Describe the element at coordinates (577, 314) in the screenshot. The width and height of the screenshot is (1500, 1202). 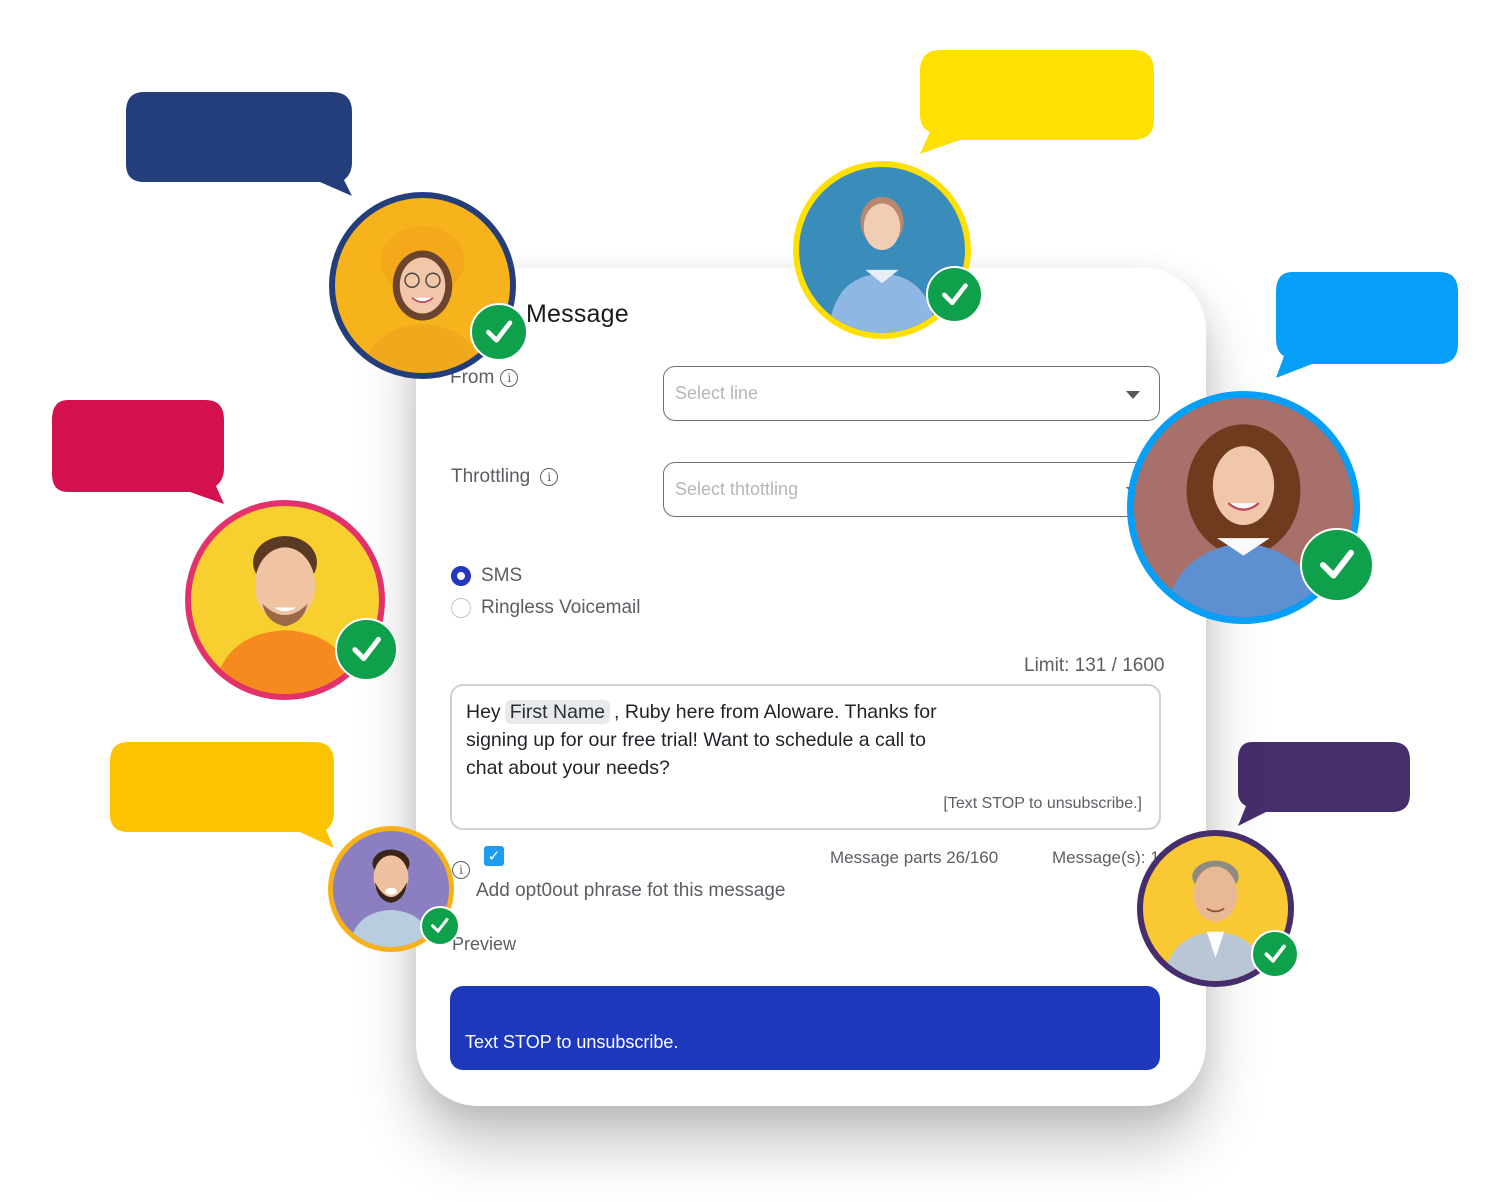
I see `card-title: Message` at that location.